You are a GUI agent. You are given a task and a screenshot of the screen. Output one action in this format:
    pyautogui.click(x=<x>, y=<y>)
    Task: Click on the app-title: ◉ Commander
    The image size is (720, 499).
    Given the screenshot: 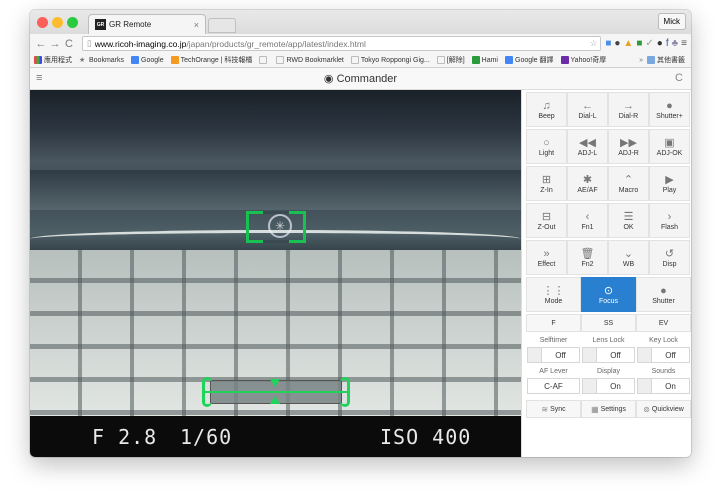 What is the action you would take?
    pyautogui.click(x=360, y=79)
    